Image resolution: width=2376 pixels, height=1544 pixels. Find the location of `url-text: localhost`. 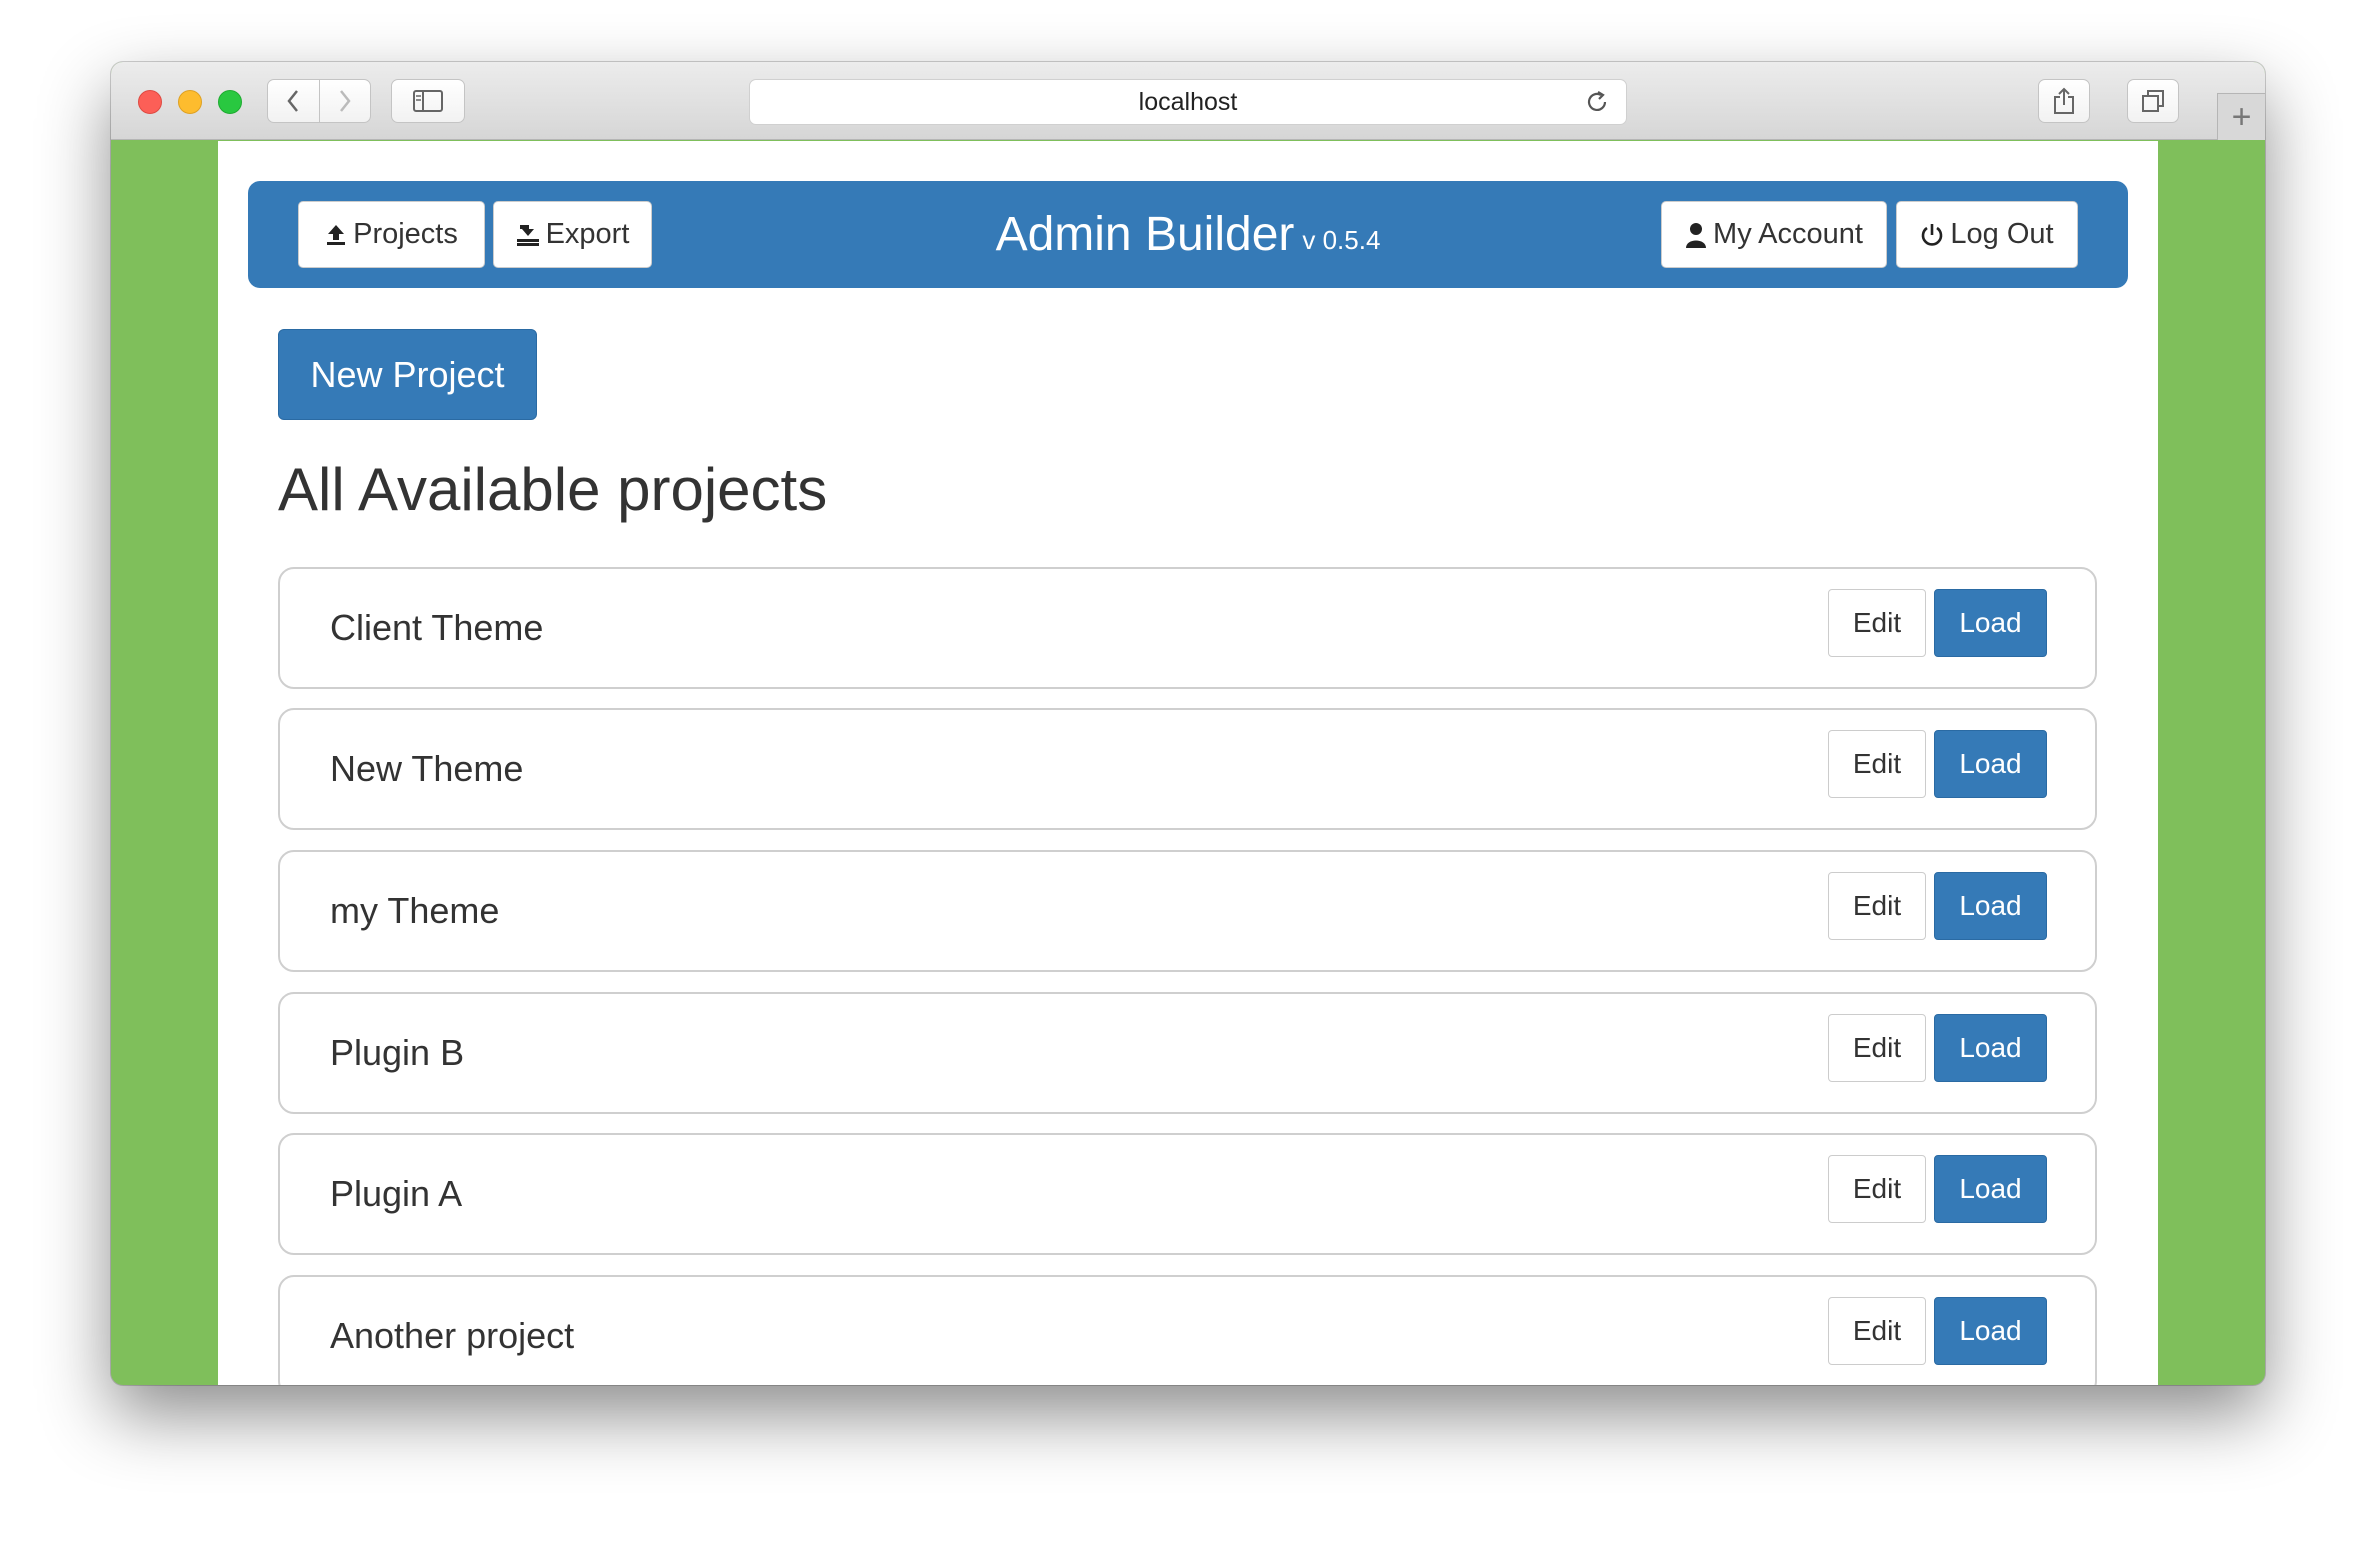

url-text: localhost is located at coordinates (1188, 101).